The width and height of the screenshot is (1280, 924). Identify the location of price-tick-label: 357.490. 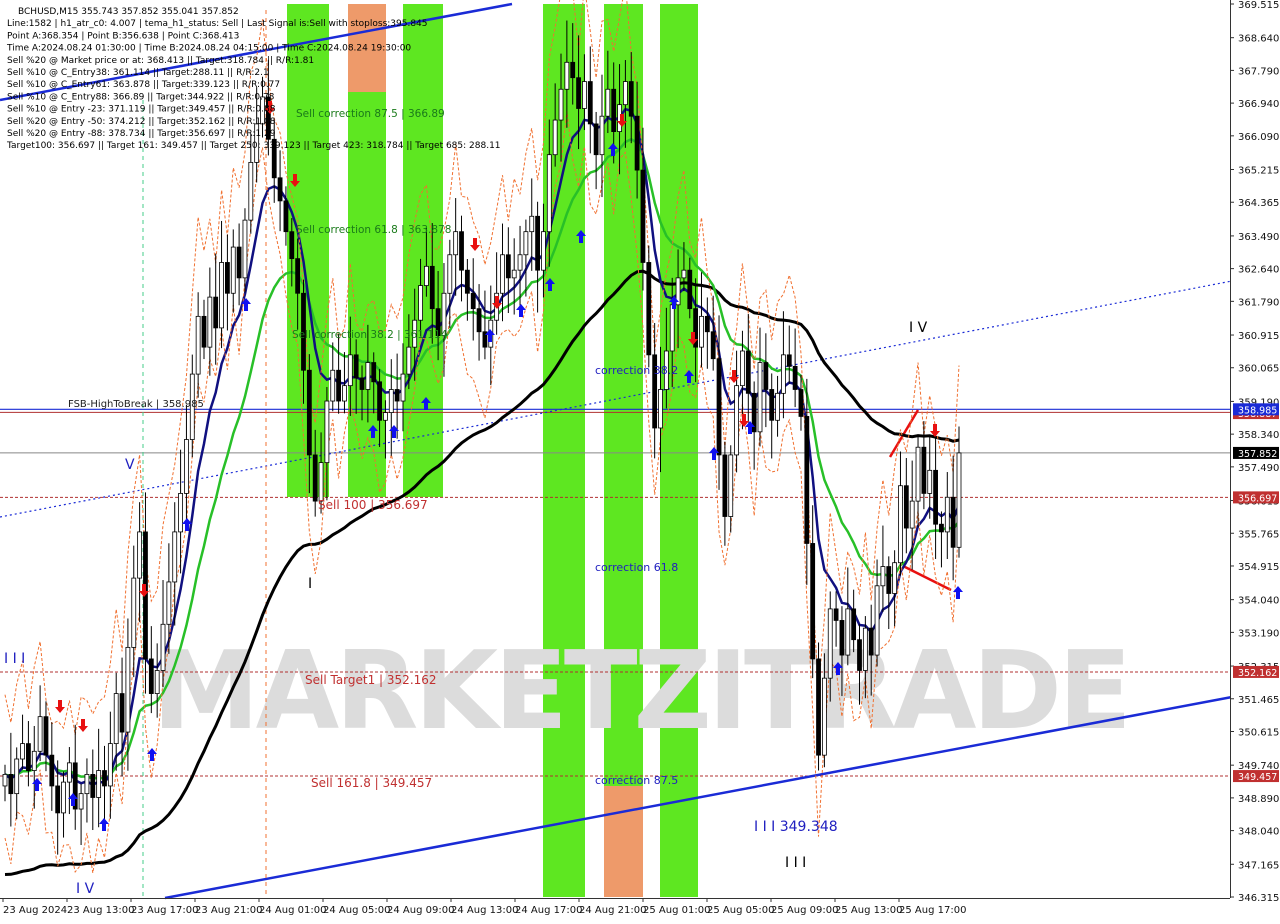
(1258, 468).